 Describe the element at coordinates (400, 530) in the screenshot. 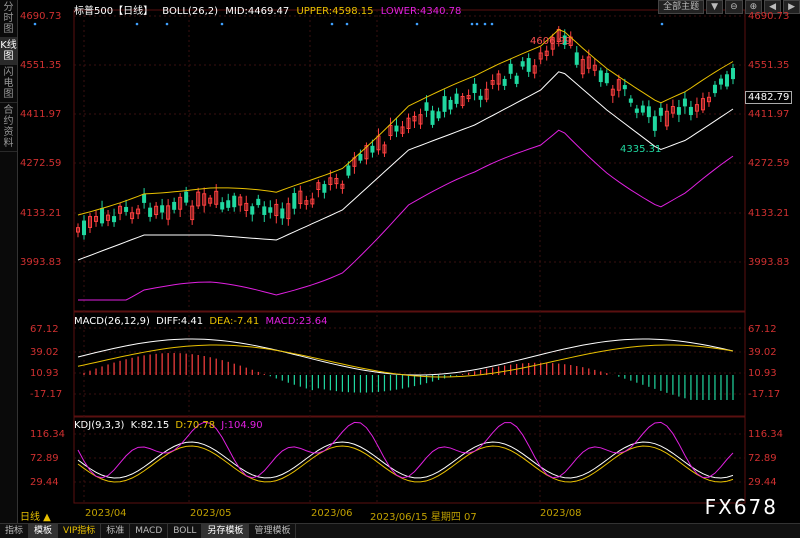

I see `bottom-tab-bar: 指标 模板 VIP指标 标准 MACD BOLL 另存模板 管理模板` at that location.